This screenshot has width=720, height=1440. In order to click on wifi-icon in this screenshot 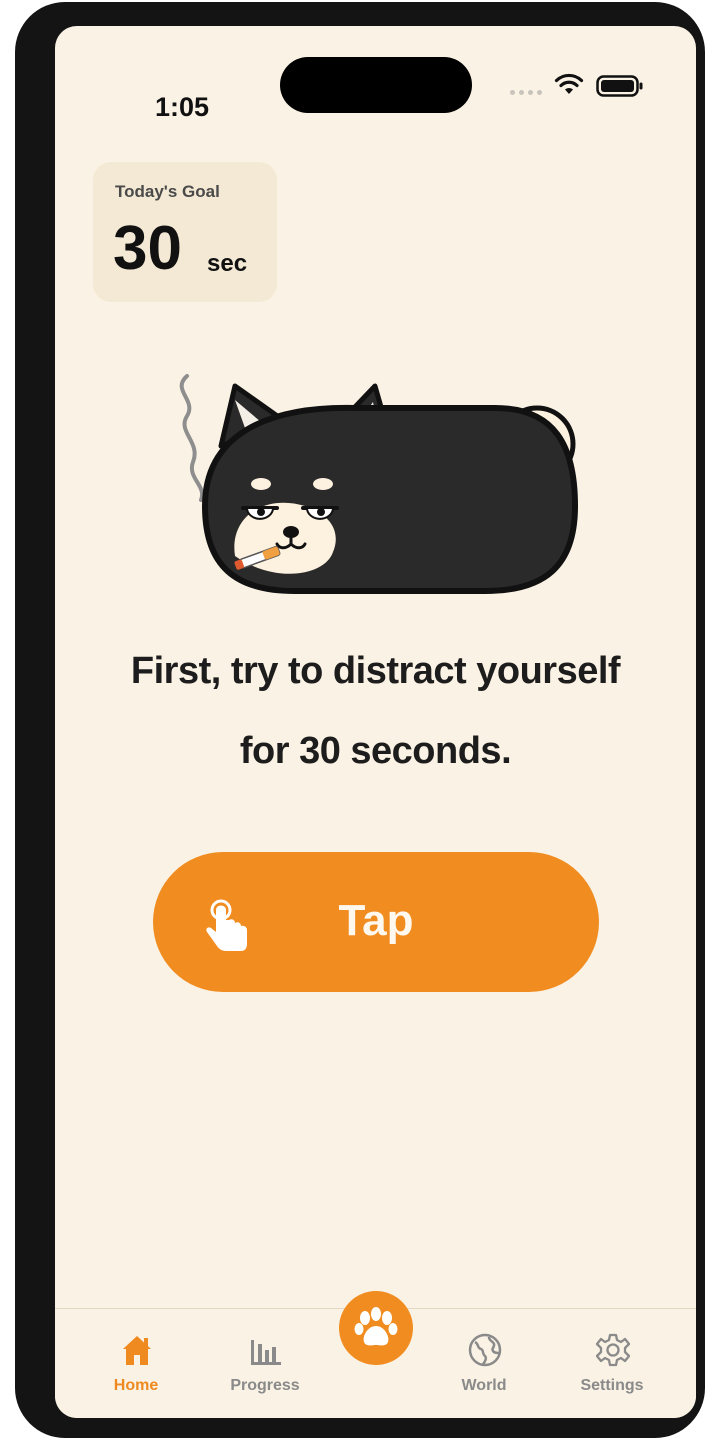, I will do `click(569, 83)`.